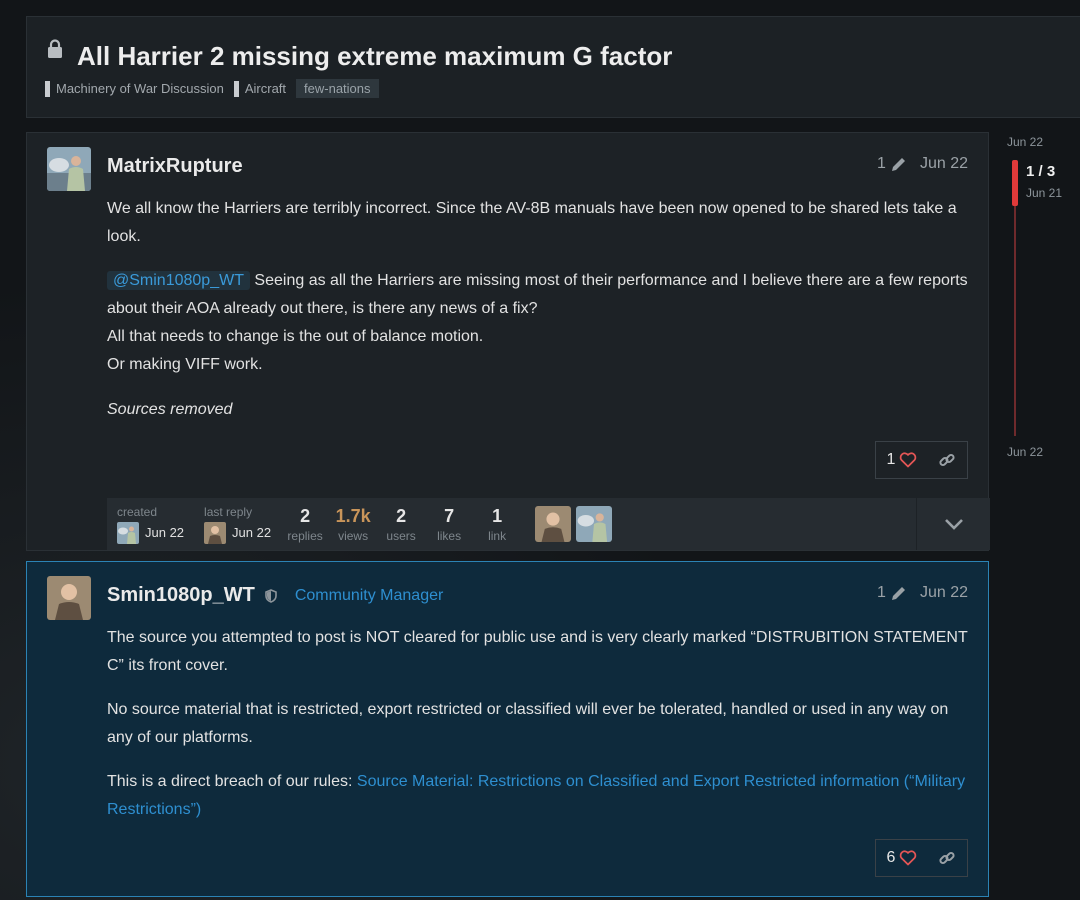 The height and width of the screenshot is (900, 1080). I want to click on expand-topic-map-button, so click(953, 524).